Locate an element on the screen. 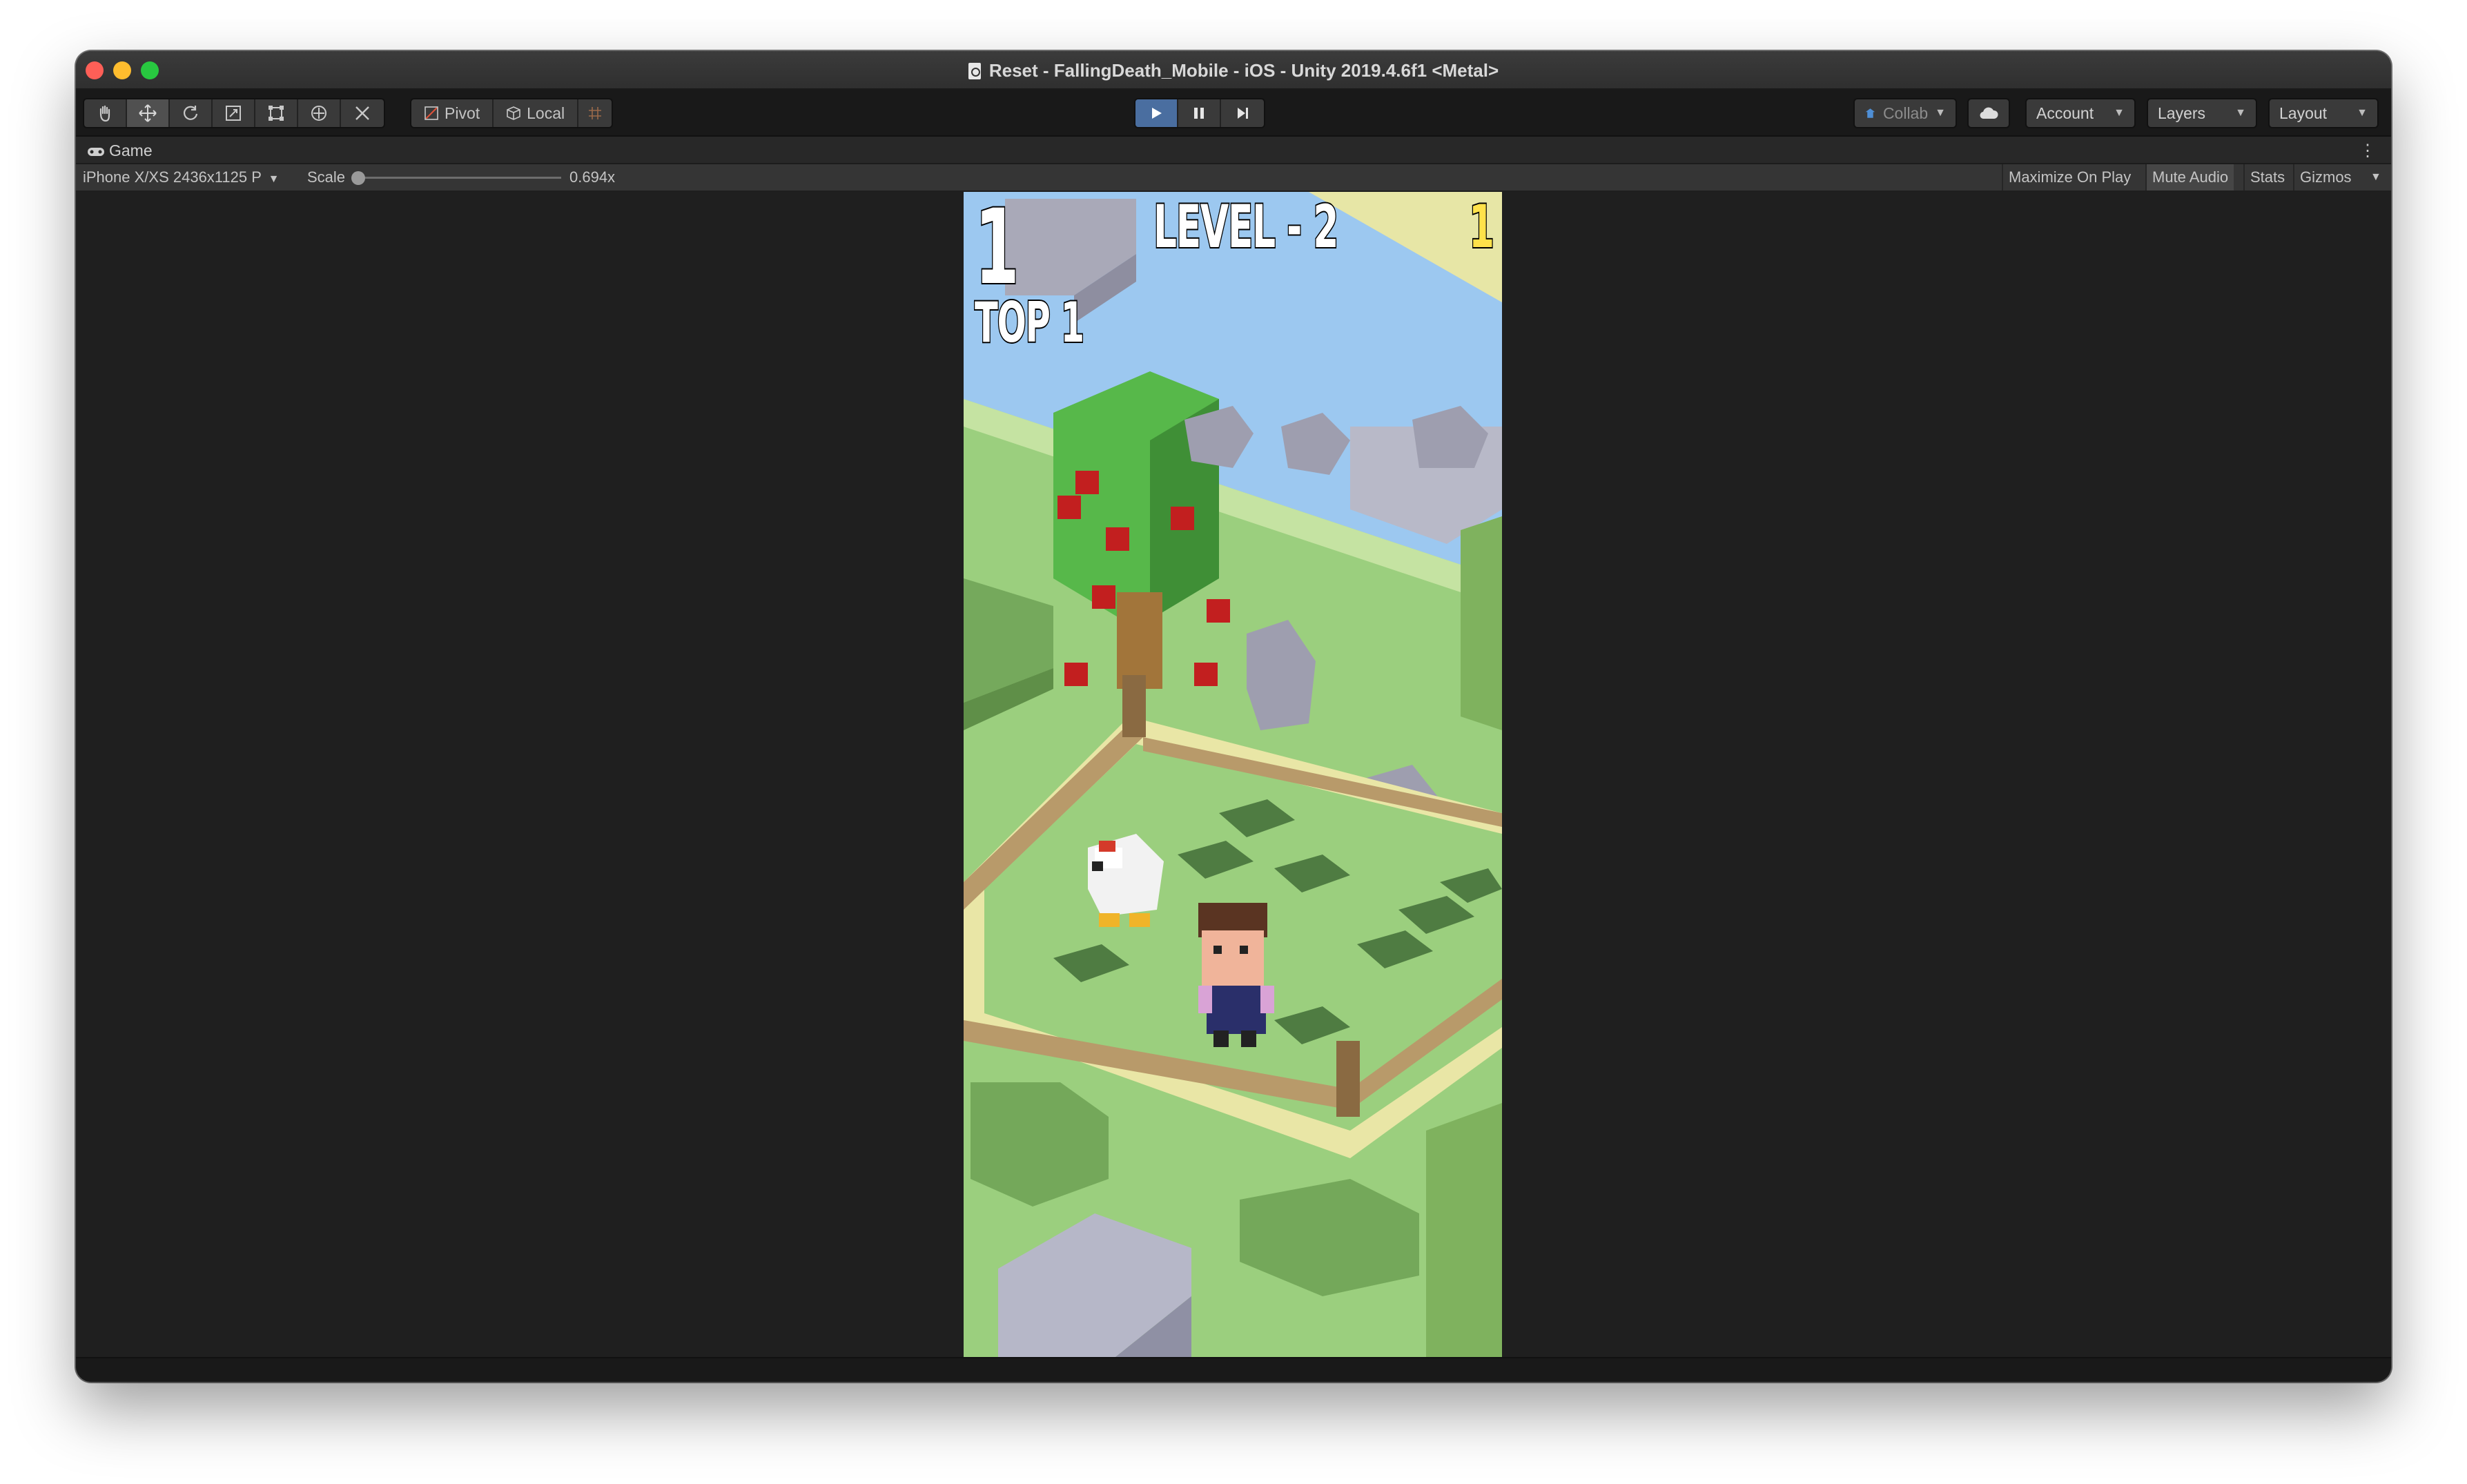  layers-dropdown: Layers ▼ is located at coordinates (2202, 113).